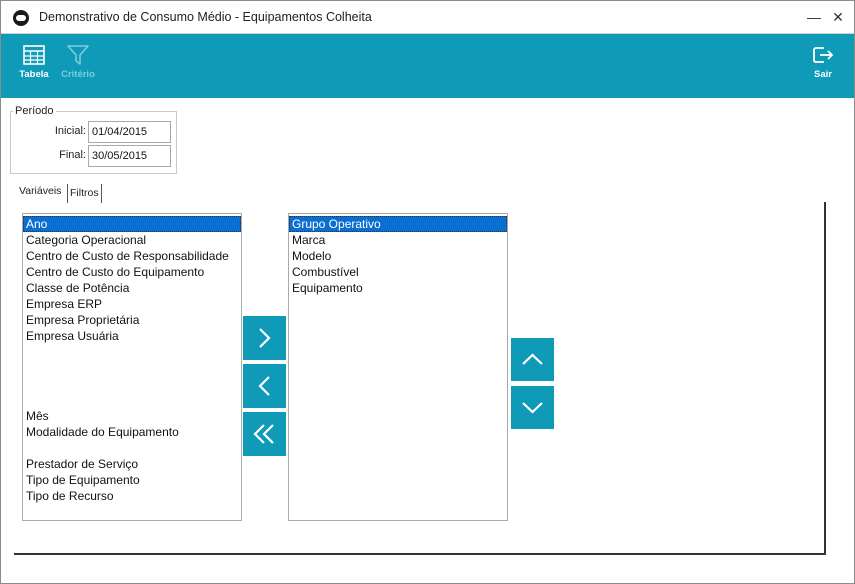  I want to click on toolbar: Tabela Critério Sair, so click(427, 66).